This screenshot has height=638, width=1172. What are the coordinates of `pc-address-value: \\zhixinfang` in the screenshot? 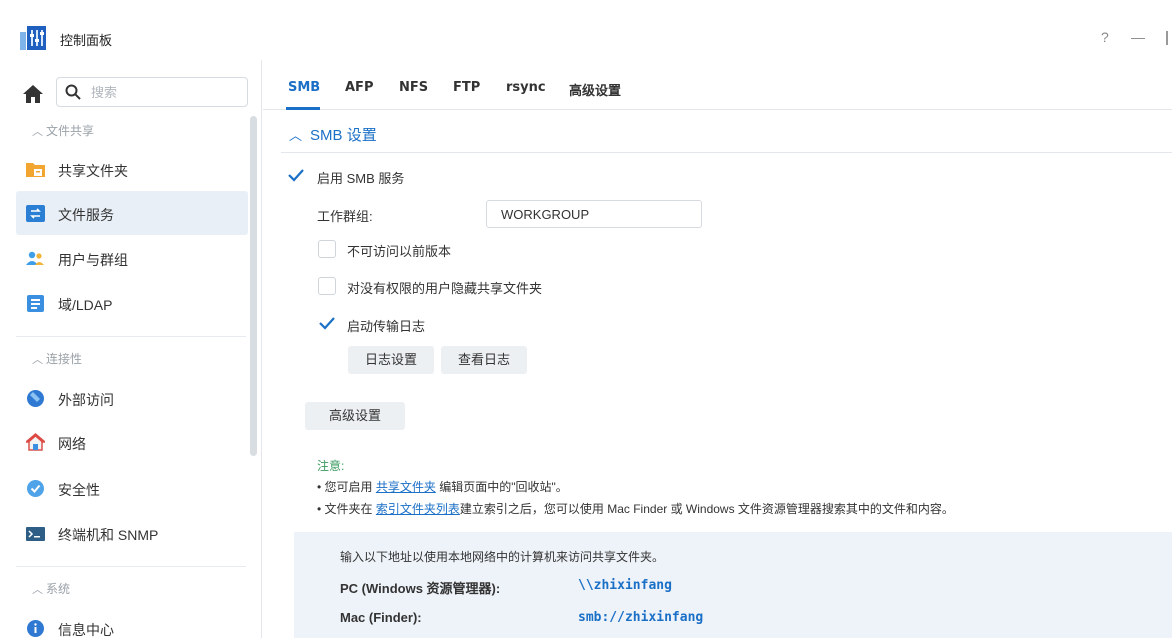 It's located at (625, 585).